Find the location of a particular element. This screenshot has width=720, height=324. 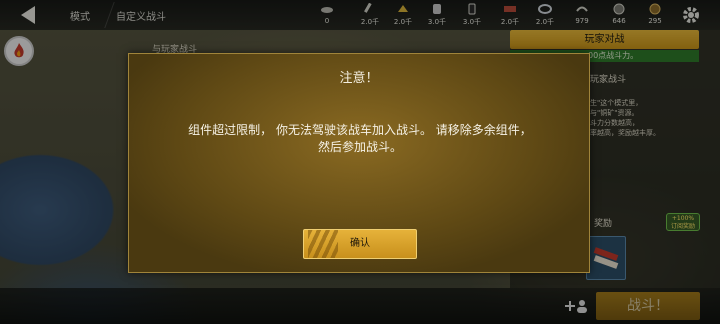

dialog-message-line: 然后参加战斗。 is located at coordinates (359, 147).